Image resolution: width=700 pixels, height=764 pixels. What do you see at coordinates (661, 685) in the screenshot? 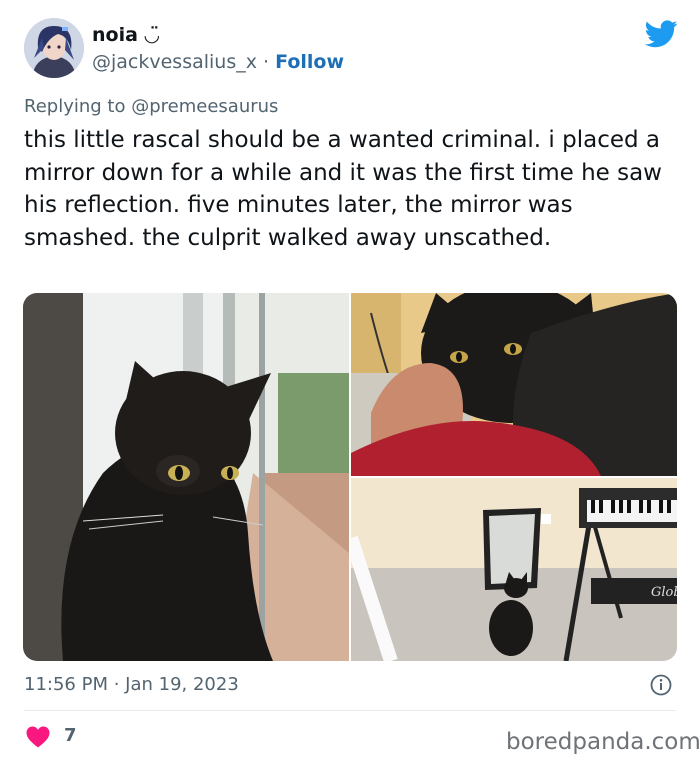
I see `info-icon` at bounding box center [661, 685].